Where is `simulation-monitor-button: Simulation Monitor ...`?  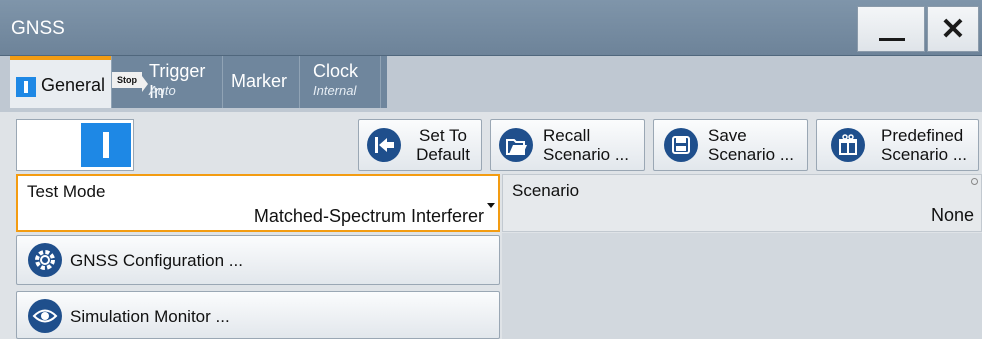
simulation-monitor-button: Simulation Monitor ... is located at coordinates (258, 315).